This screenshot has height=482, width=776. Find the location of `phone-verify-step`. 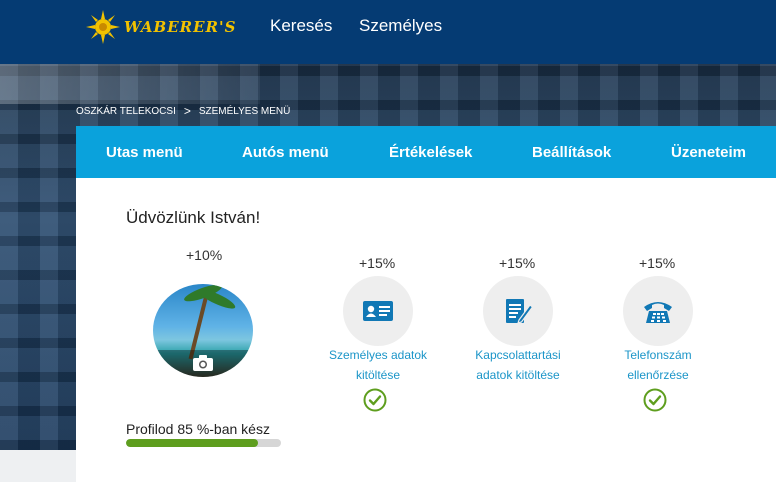

phone-verify-step is located at coordinates (658, 311).